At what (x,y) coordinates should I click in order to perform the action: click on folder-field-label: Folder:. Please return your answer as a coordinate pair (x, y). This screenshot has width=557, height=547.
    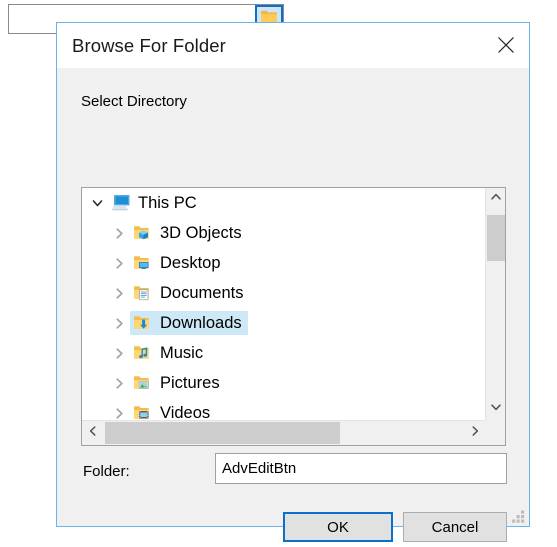
    Looking at the image, I should click on (106, 471).